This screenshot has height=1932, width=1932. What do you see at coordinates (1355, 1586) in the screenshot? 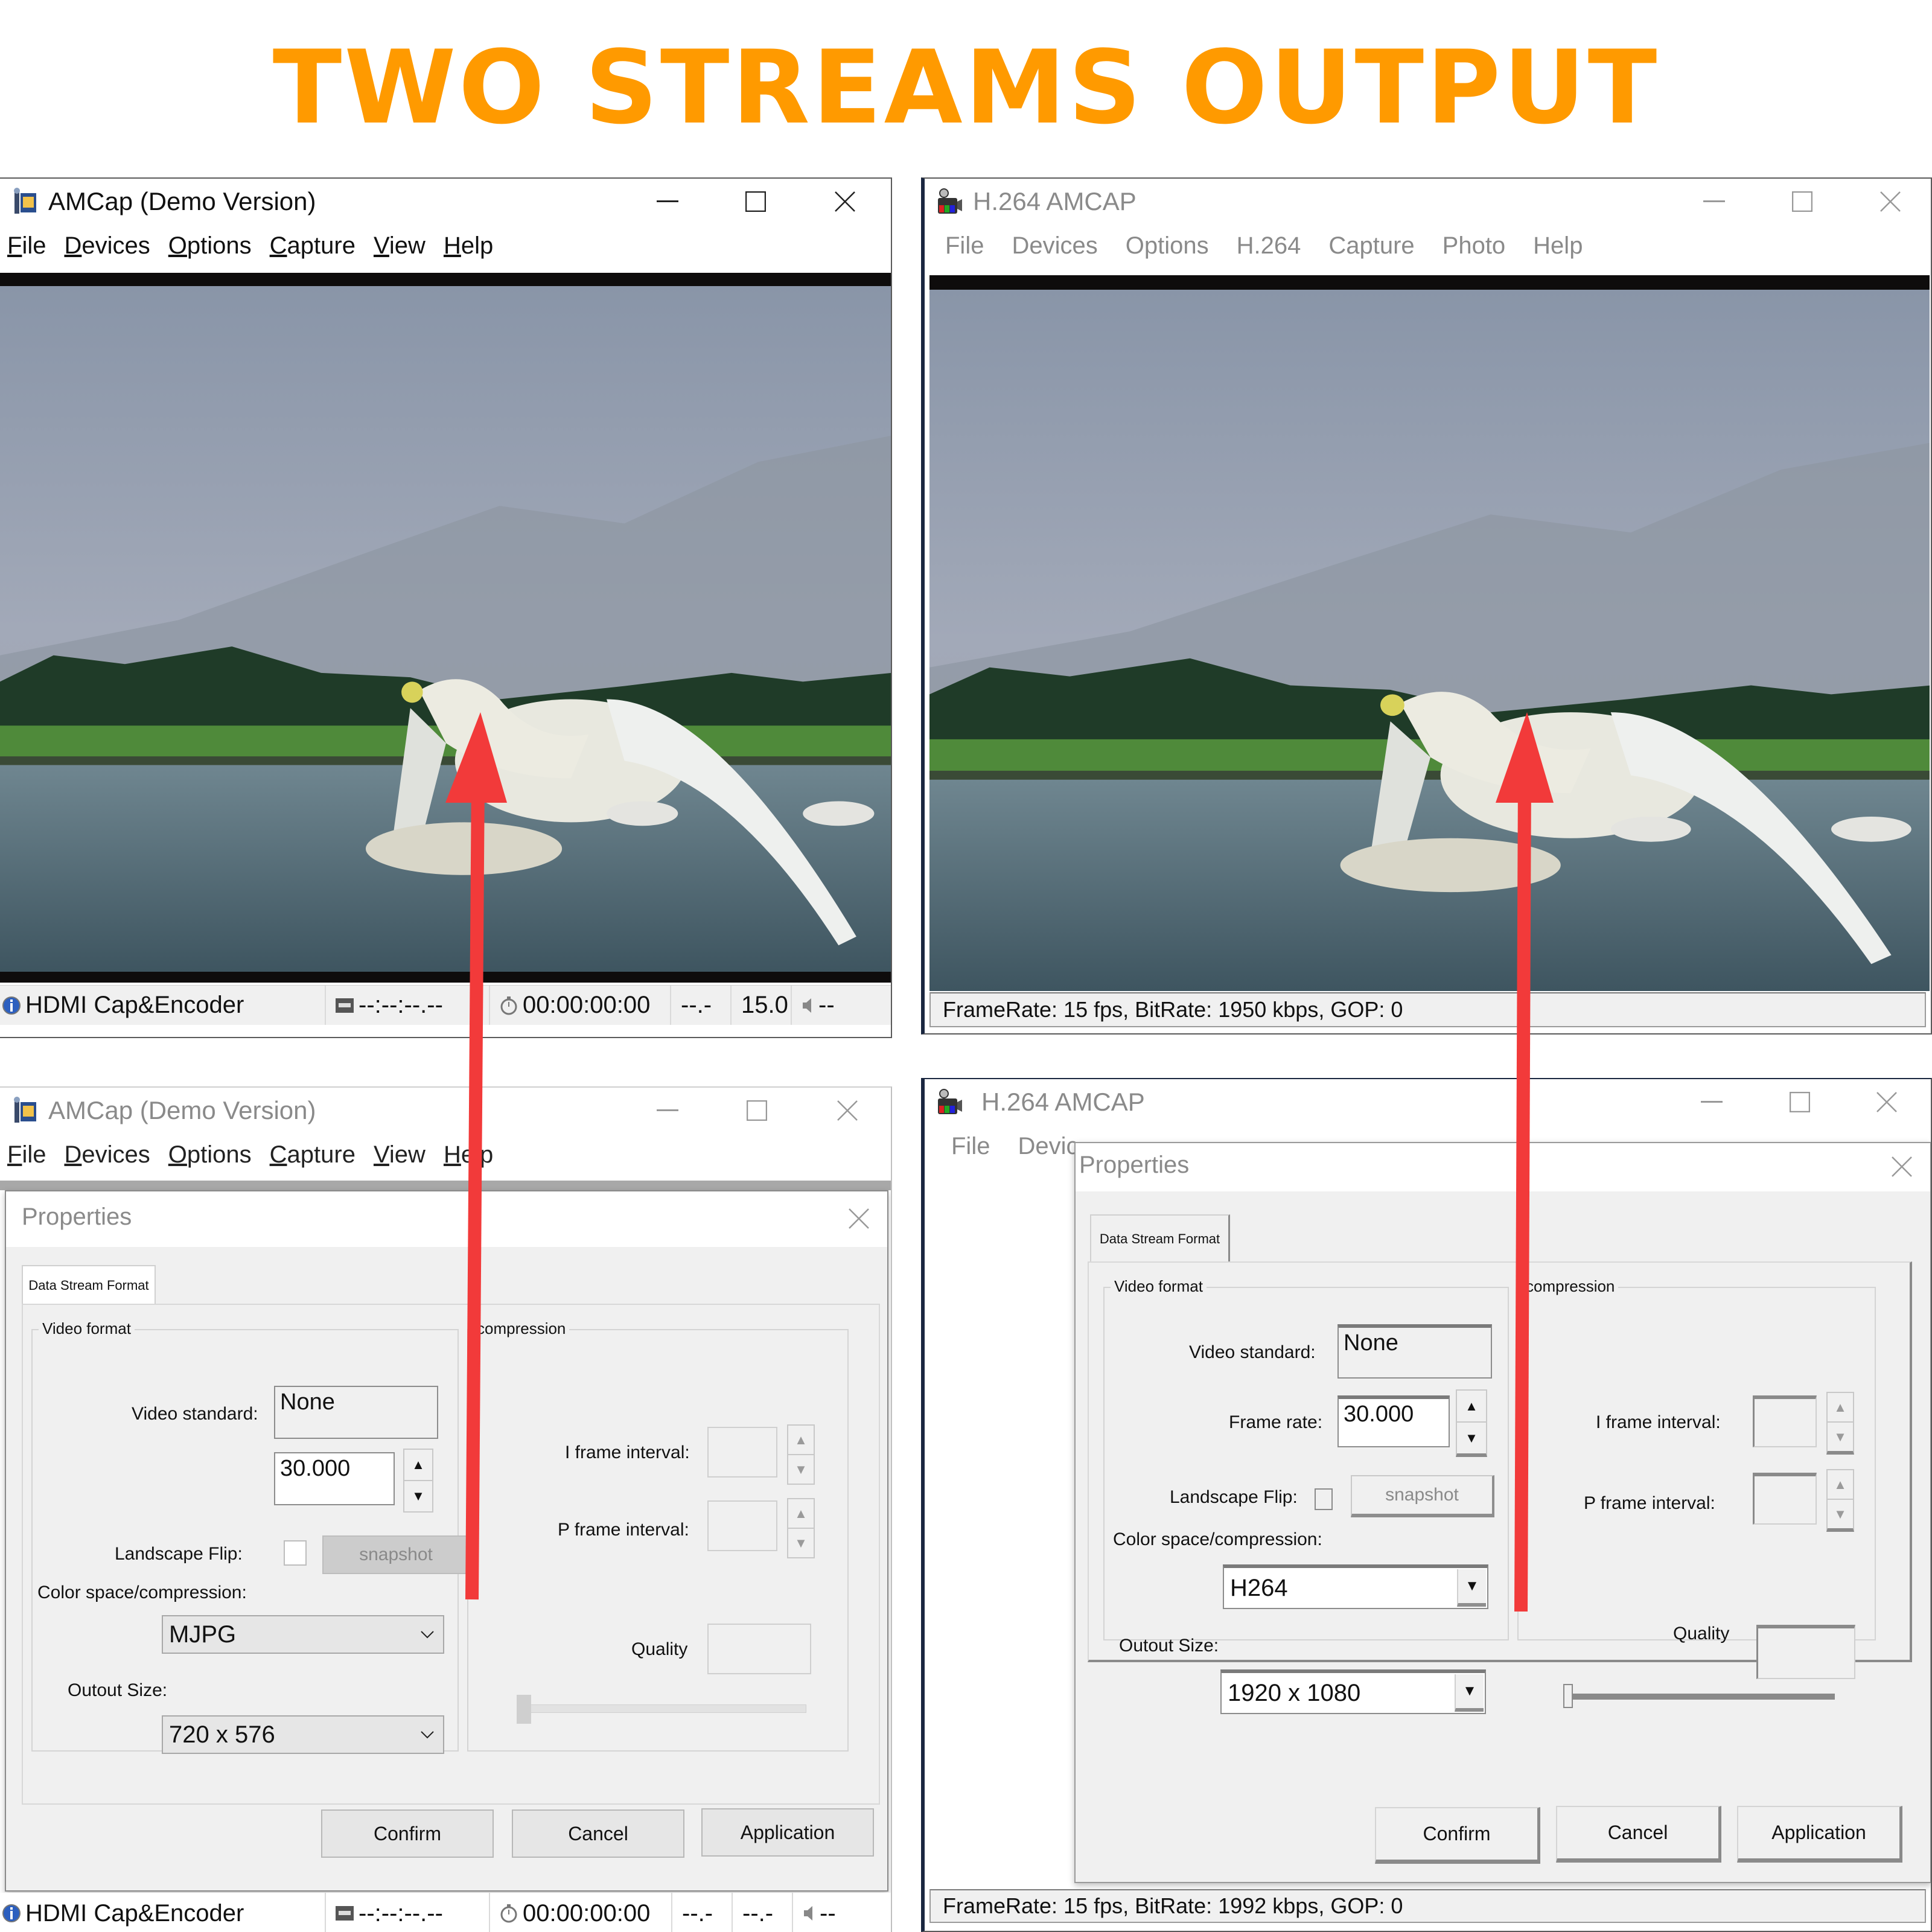
I see `color-space-select: H264 ▼` at bounding box center [1355, 1586].